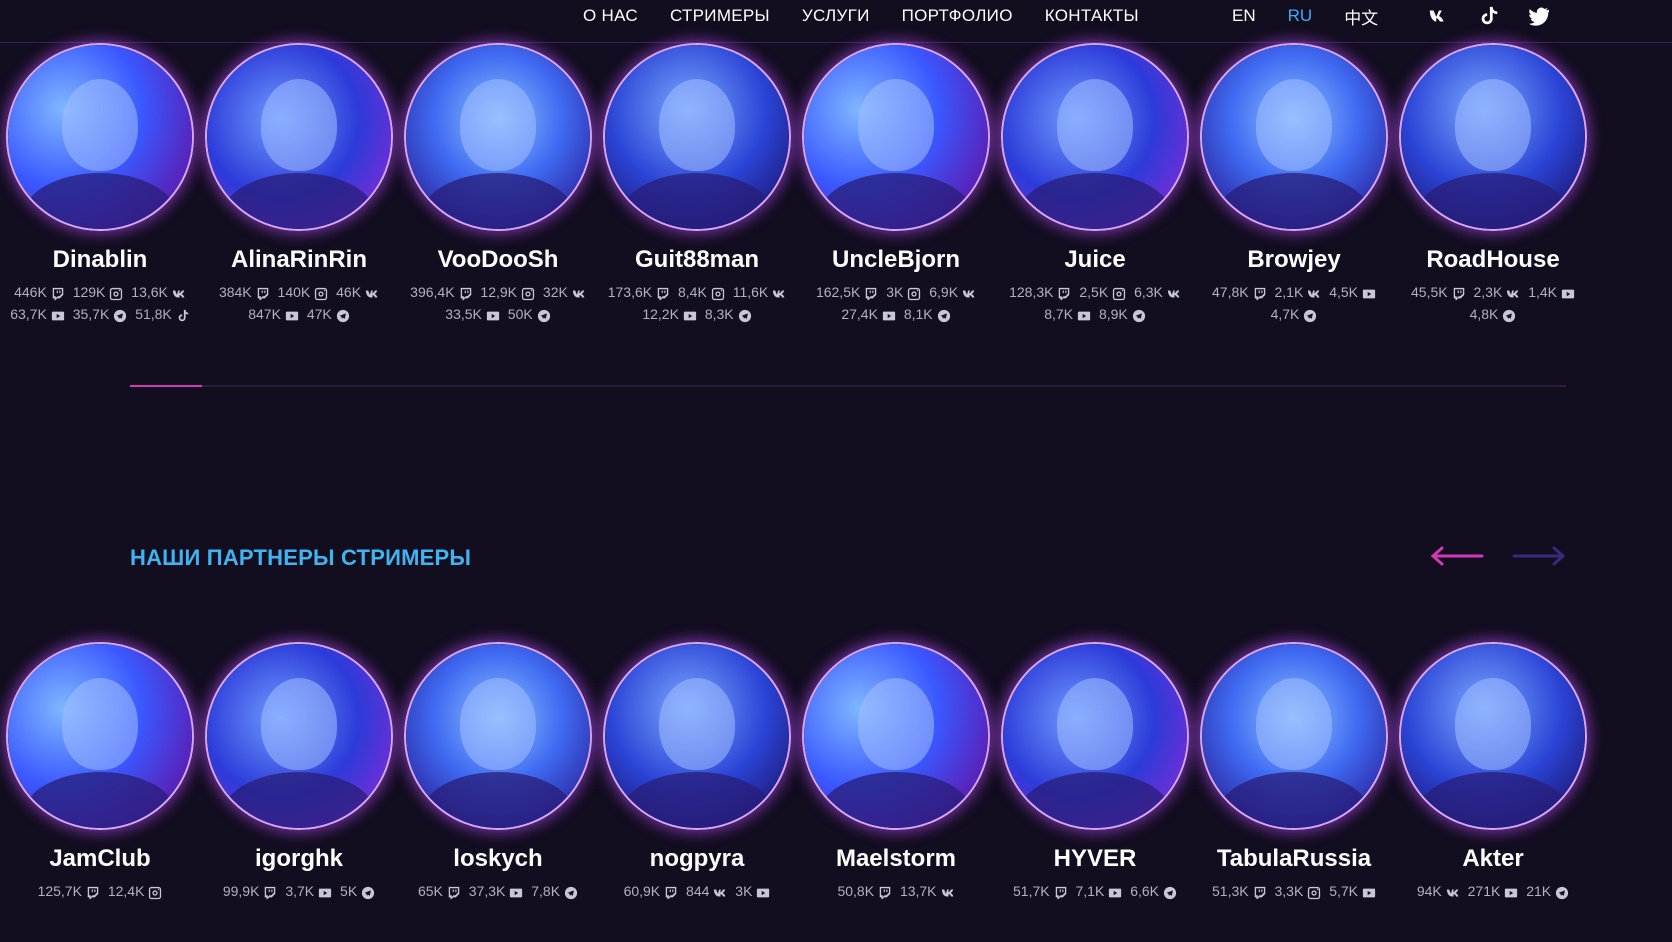 The image size is (1672, 942). Describe the element at coordinates (1547, 891) in the screenshot. I see `stat-item: 21K` at that location.